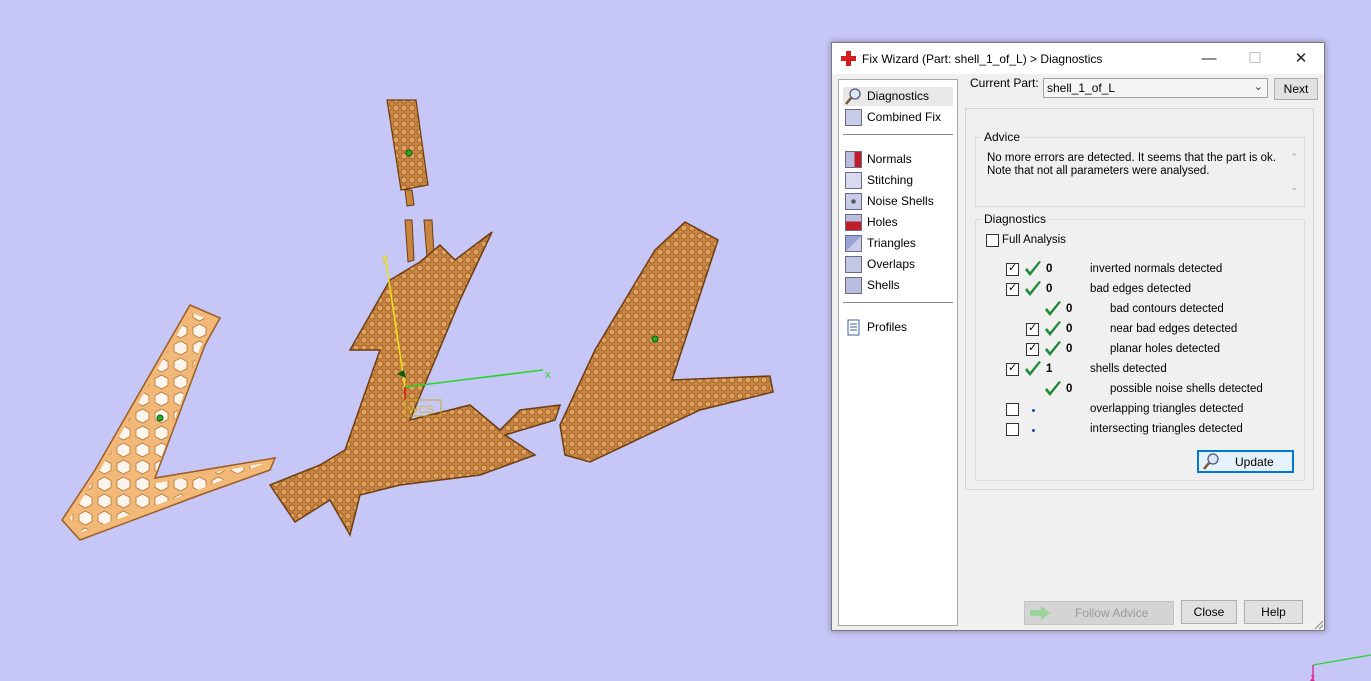 The image size is (1371, 681). Describe the element at coordinates (891, 243) in the screenshot. I see `nav-item-label: Triangles` at that location.